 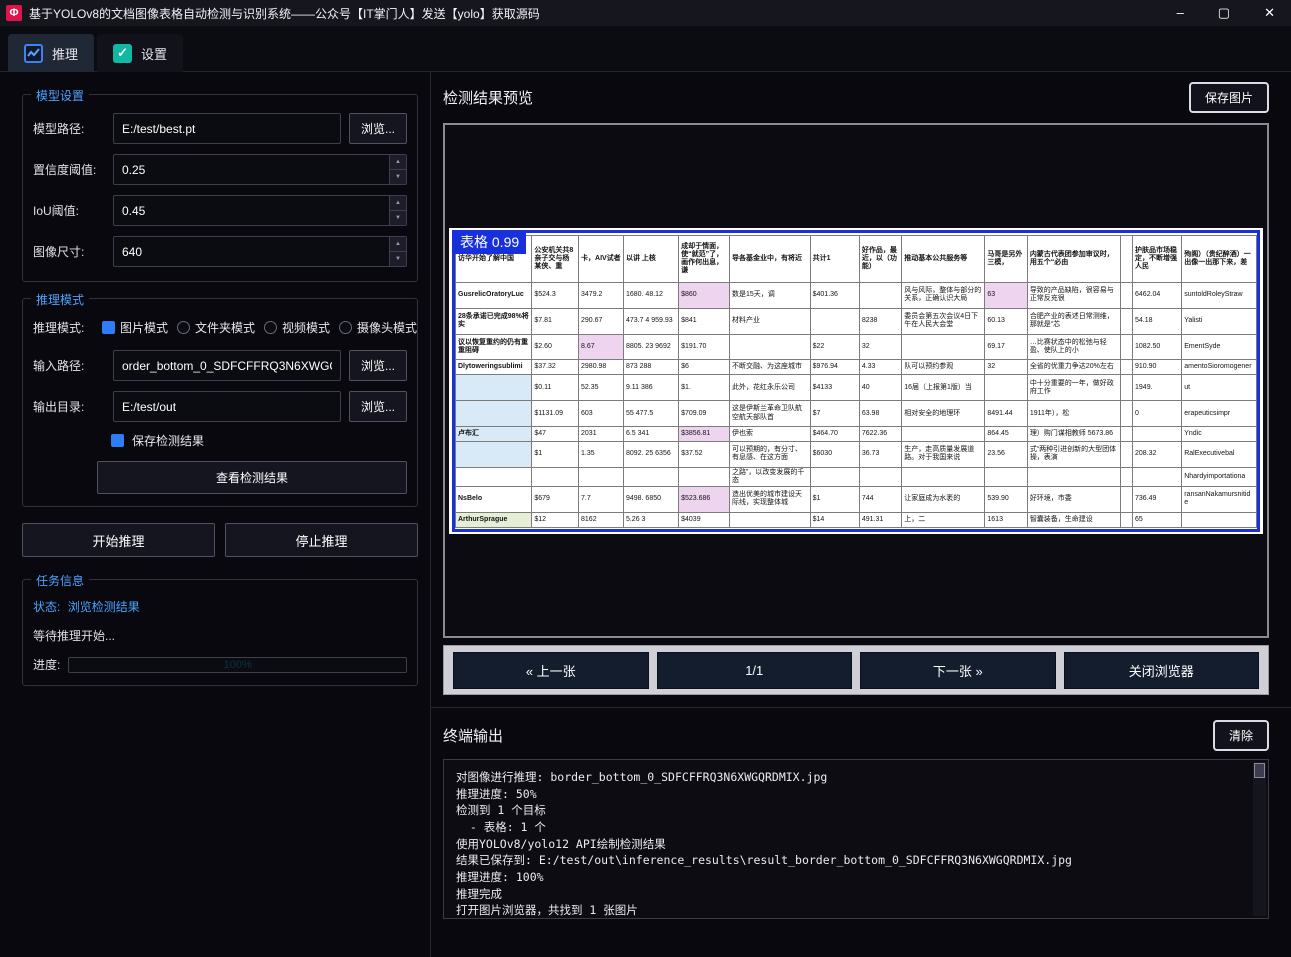 What do you see at coordinates (321, 540) in the screenshot?
I see `stop-inference-button: 停止推理` at bounding box center [321, 540].